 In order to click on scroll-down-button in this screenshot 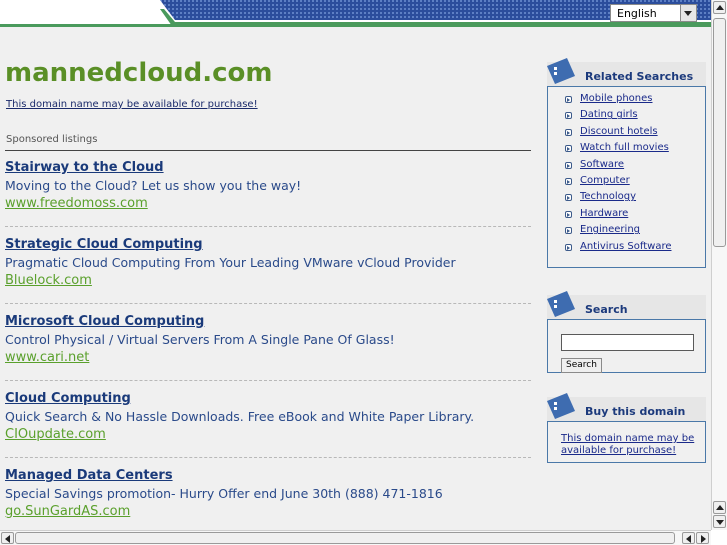, I will do `click(719, 521)`.